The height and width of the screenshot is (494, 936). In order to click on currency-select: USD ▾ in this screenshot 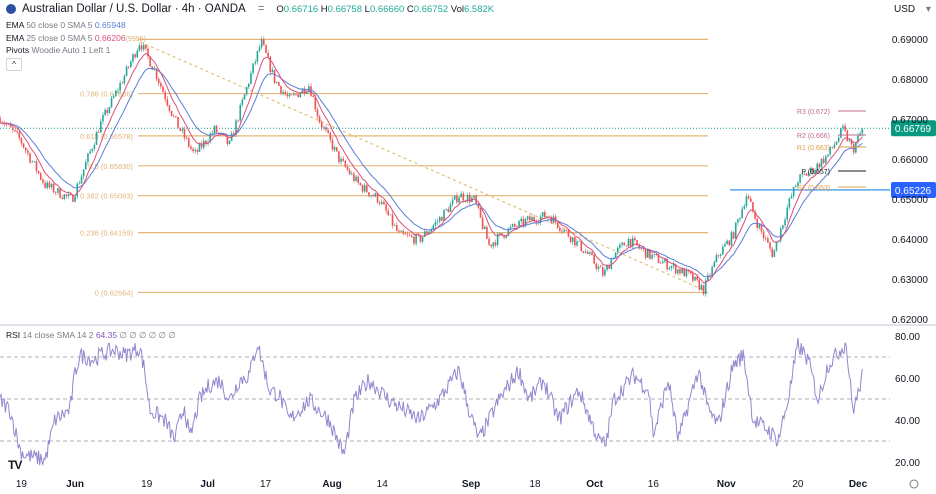, I will do `click(912, 9)`.